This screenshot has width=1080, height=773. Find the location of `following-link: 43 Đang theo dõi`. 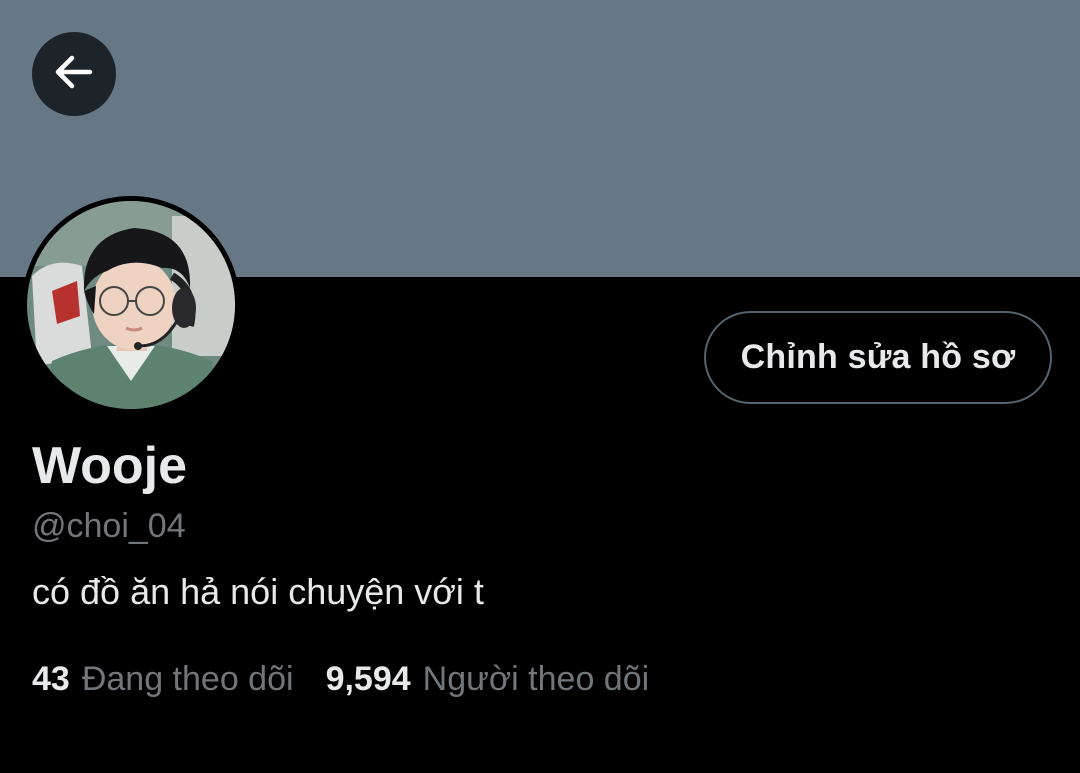

following-link: 43 Đang theo dõi is located at coordinates (163, 679).